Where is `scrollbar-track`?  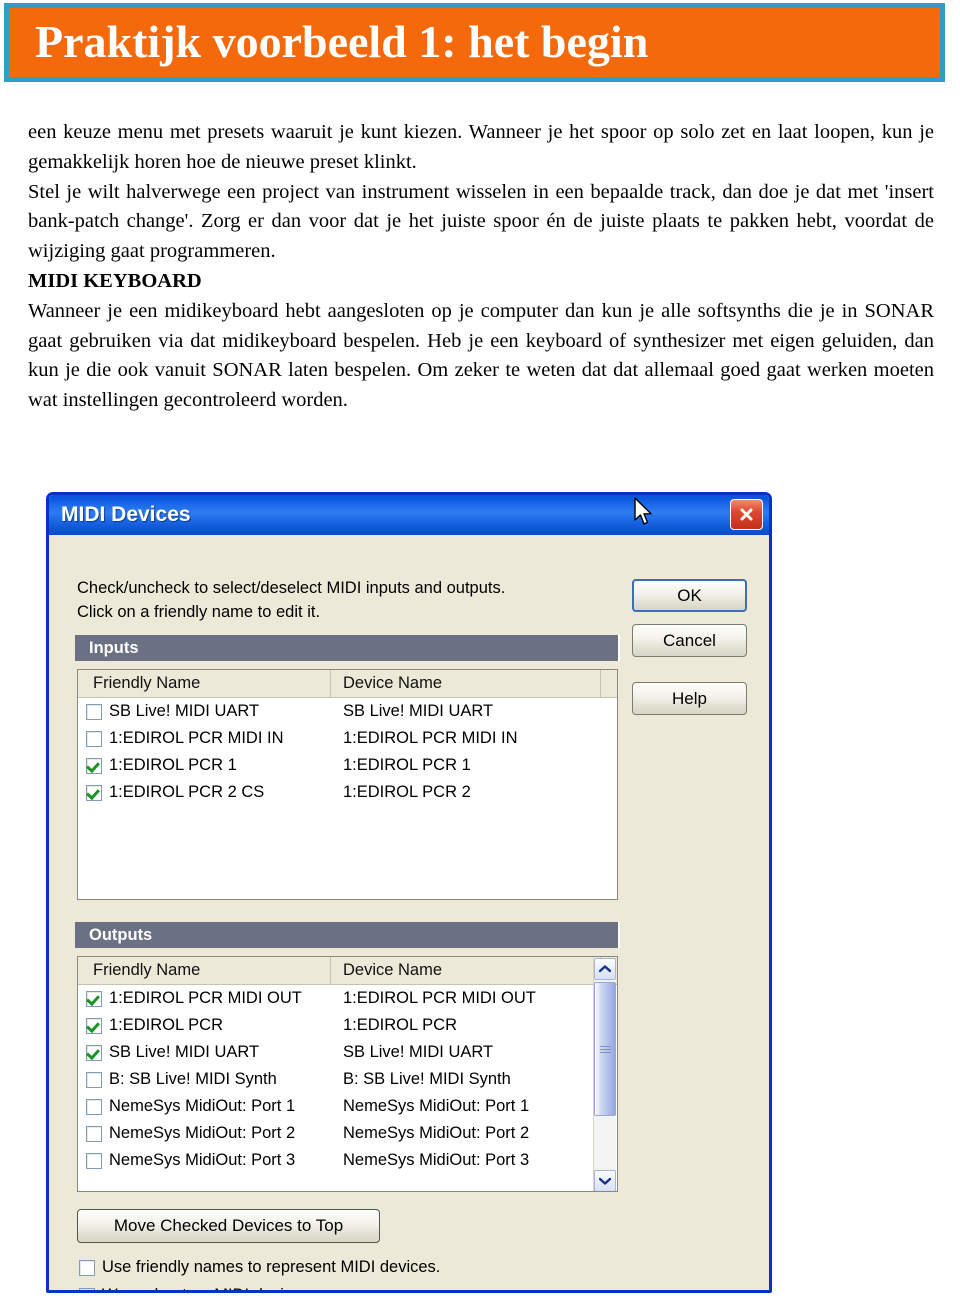 scrollbar-track is located at coordinates (605, 1142).